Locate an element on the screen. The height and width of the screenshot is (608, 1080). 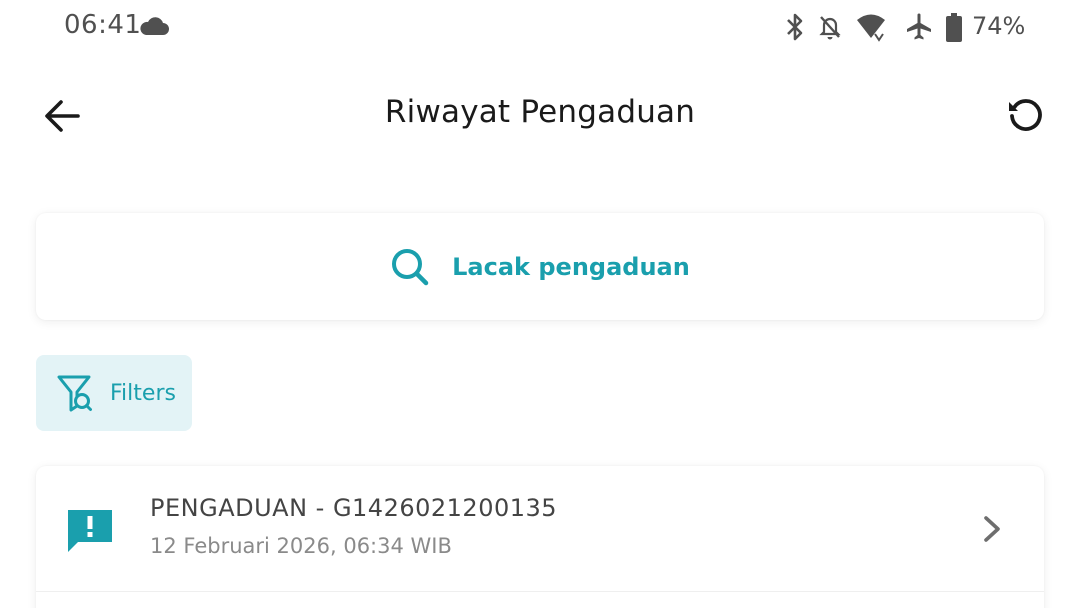
complaint-datetime: 12 Februari 2026, 06:34 WIB is located at coordinates (301, 546).